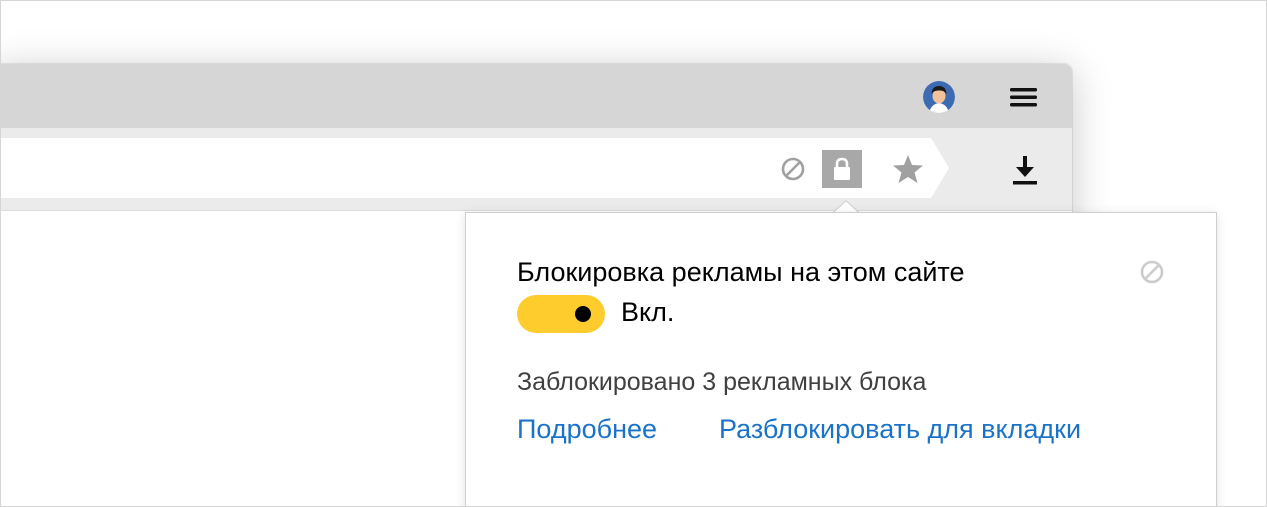 The height and width of the screenshot is (507, 1267). Describe the element at coordinates (900, 429) in the screenshot. I see `unblock-for-tab-link: Разблокировать для вкладки` at that location.